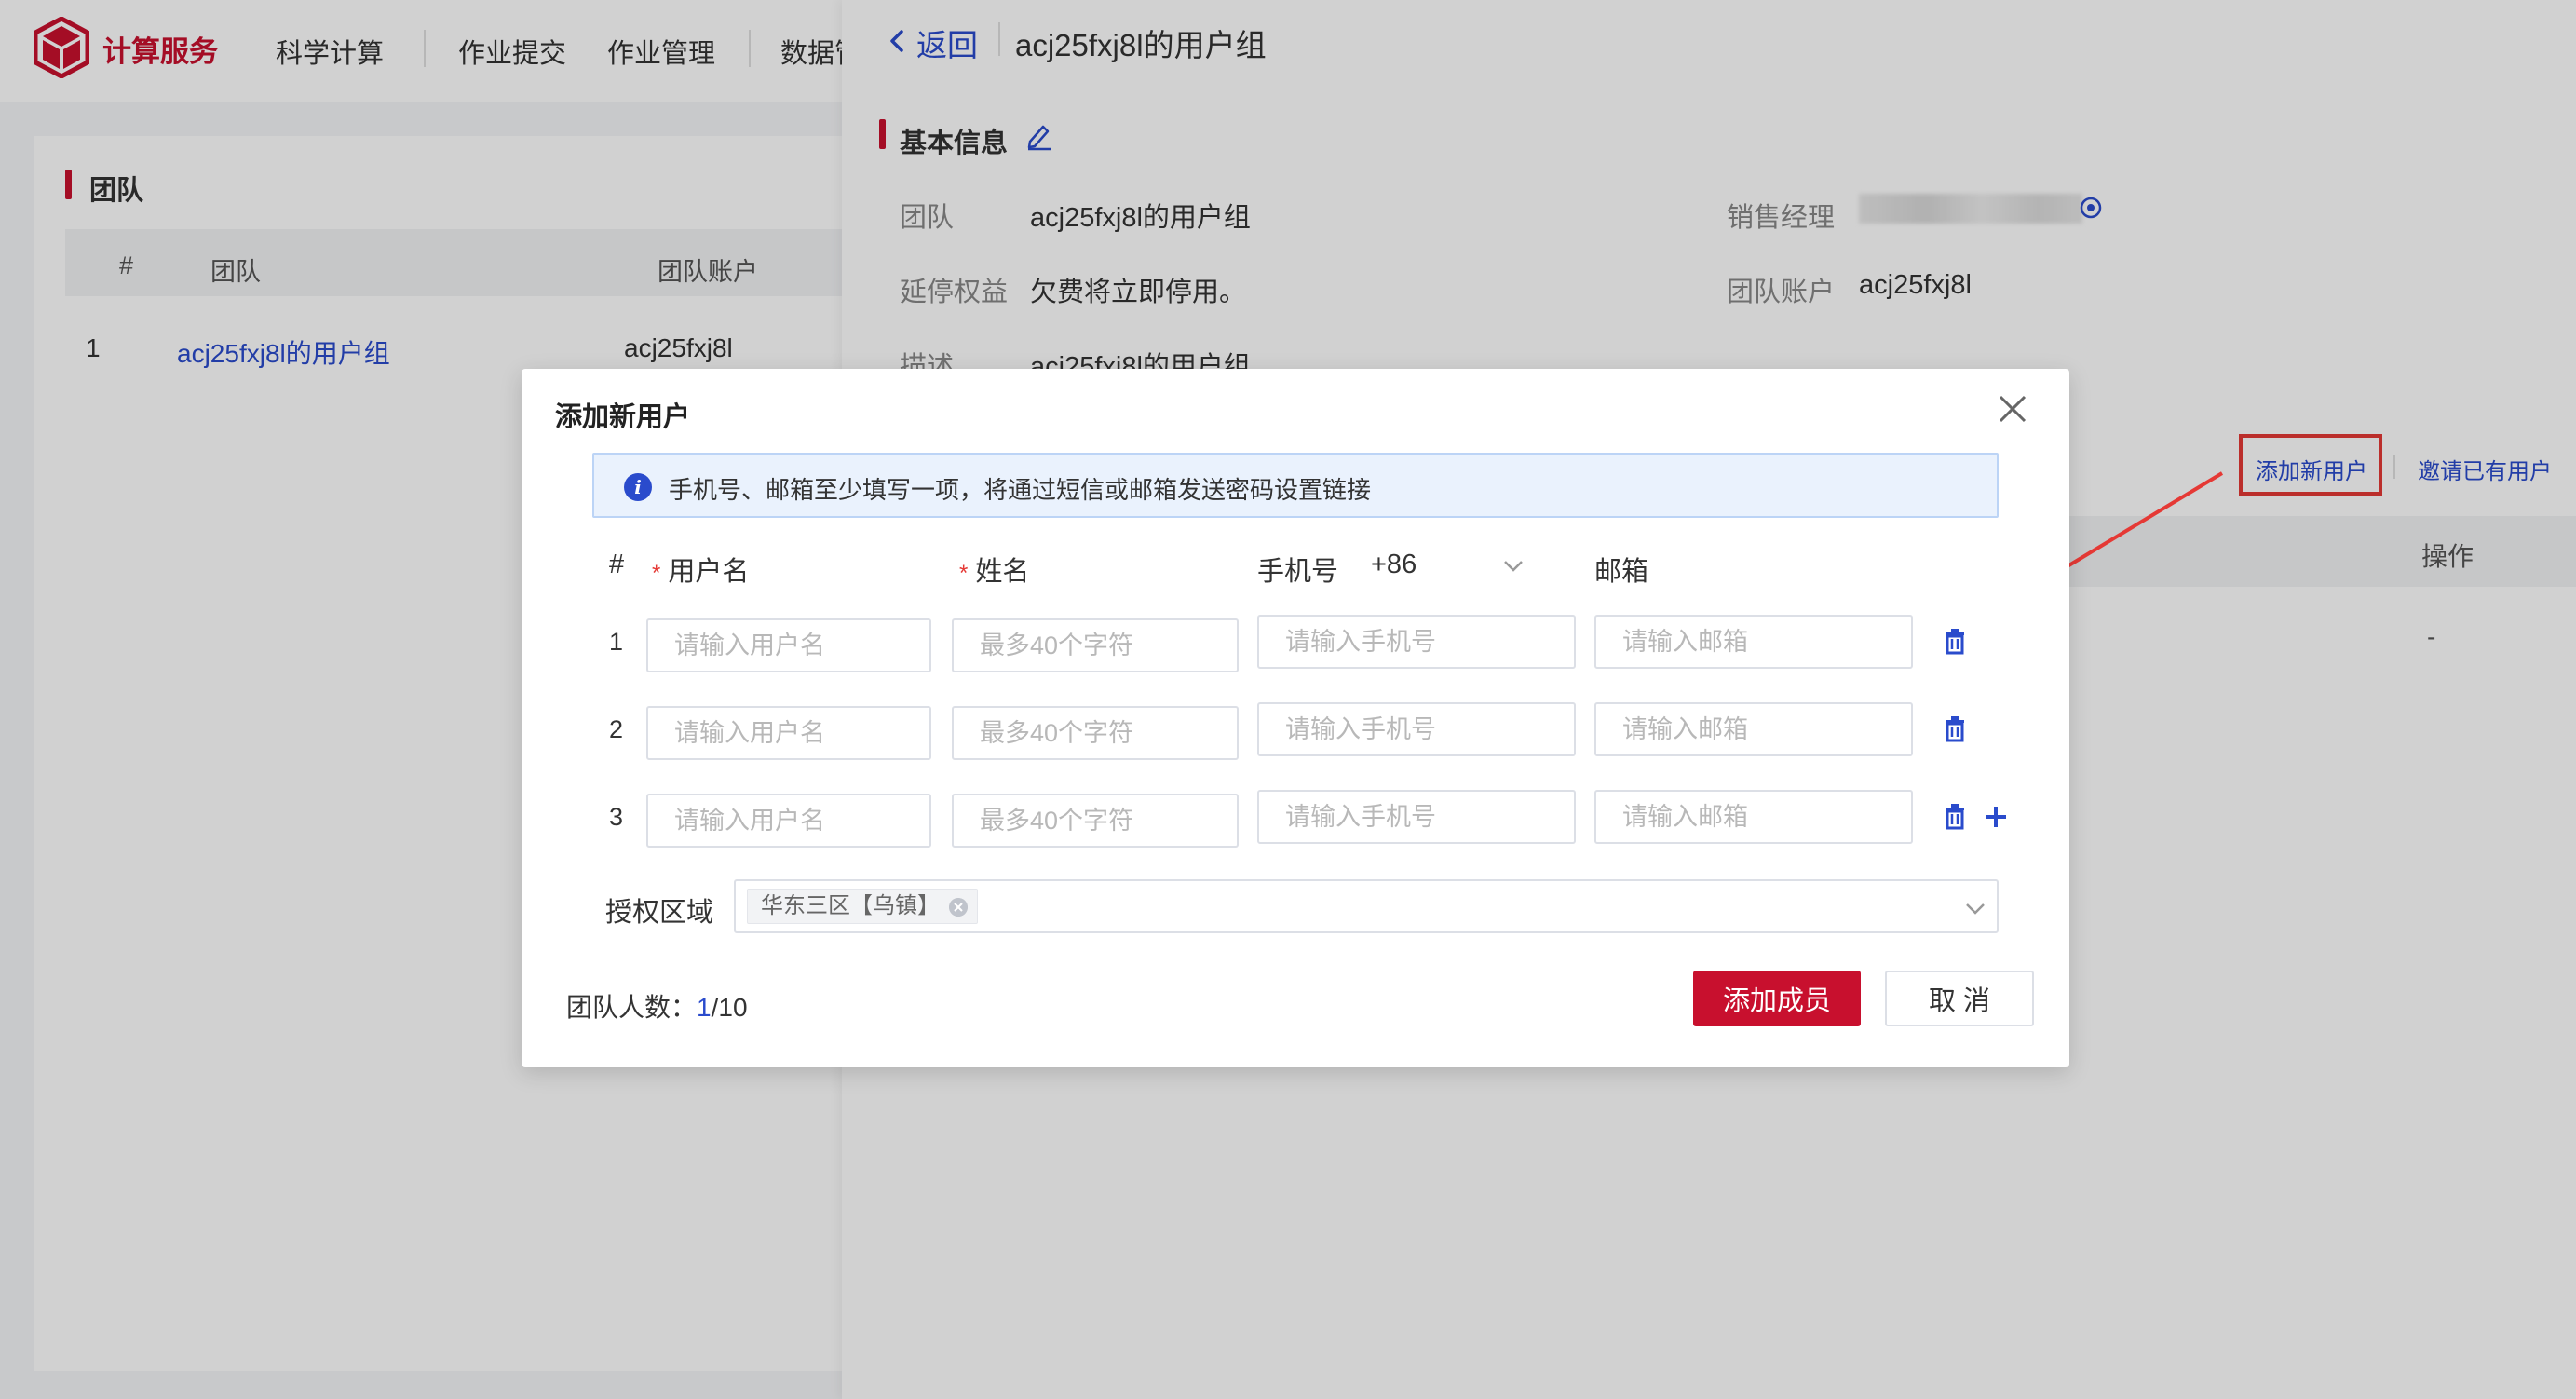 The image size is (2576, 1399). I want to click on notice-text: 手机号、邮箱至少填写一项，将通过短信或邮箱发送密码设置链接, so click(1020, 490).